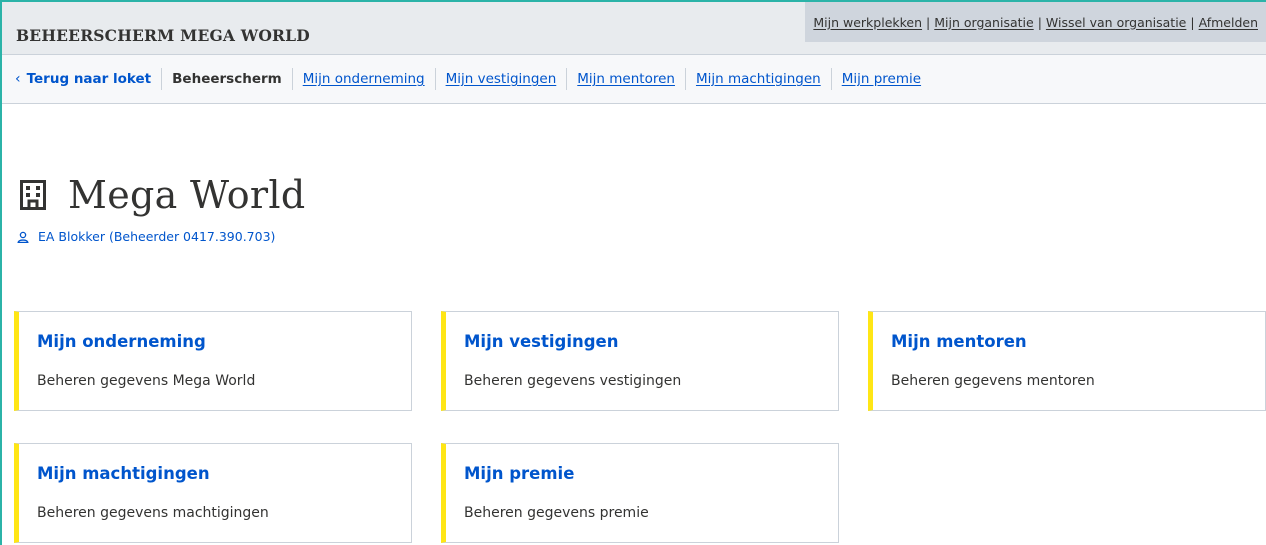  Describe the element at coordinates (556, 513) in the screenshot. I see `card-description: Beheren gegevens premie` at that location.